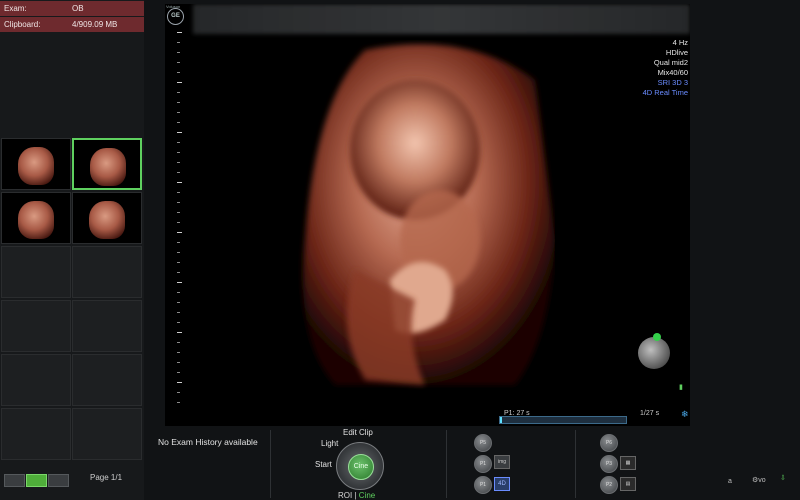 The height and width of the screenshot is (500, 800). Describe the element at coordinates (208, 442) in the screenshot. I see `exam-history-status: No Exam History available` at that location.